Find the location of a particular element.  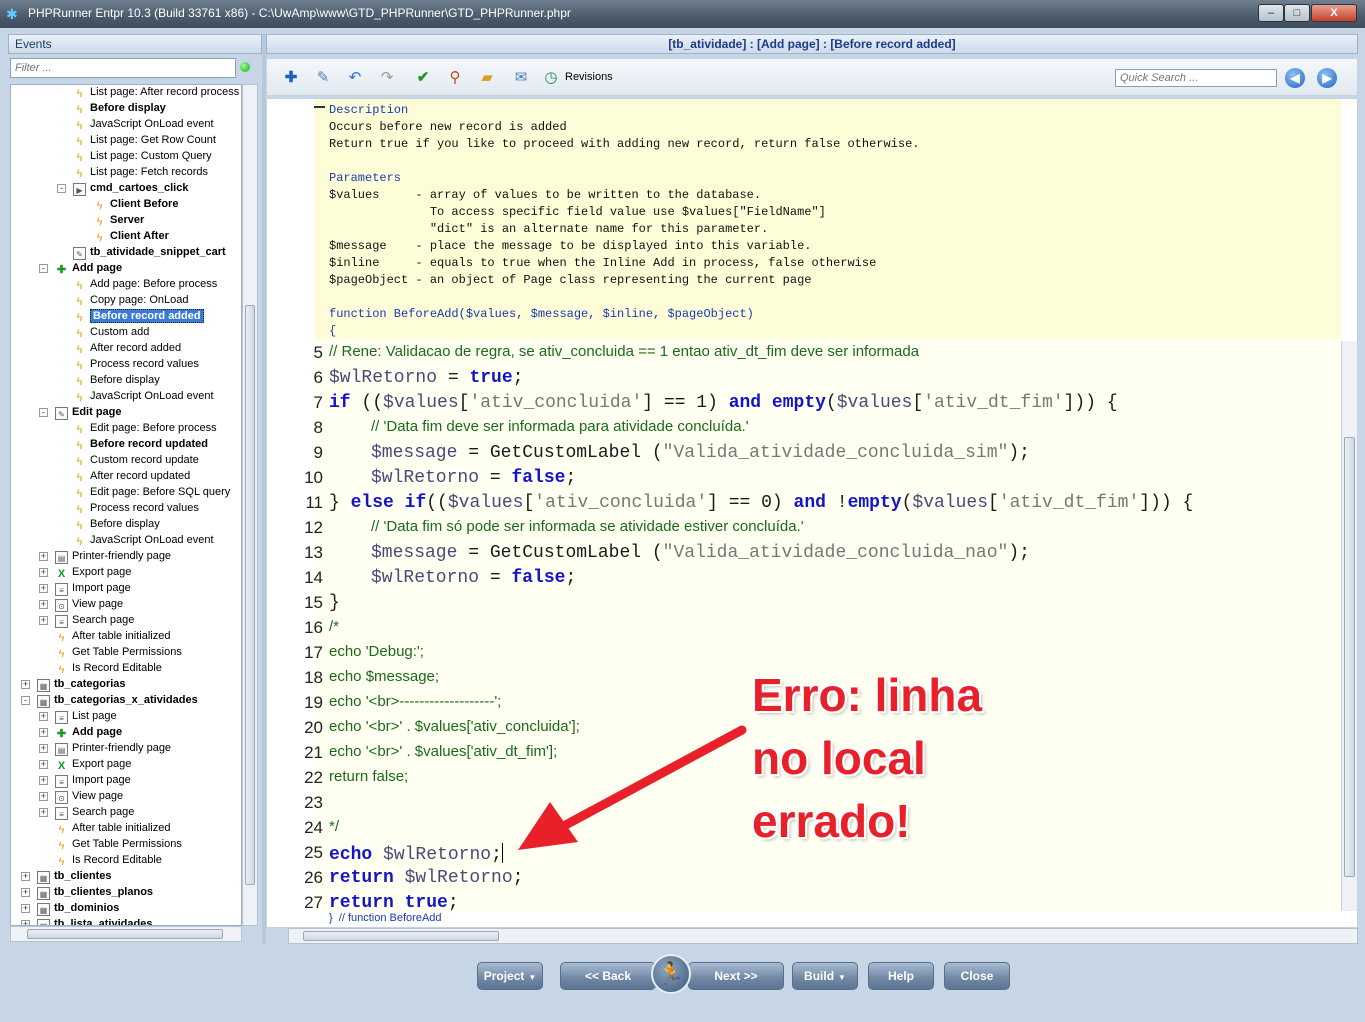

code-line: $wlRetorno = true; is located at coordinates (426, 378).